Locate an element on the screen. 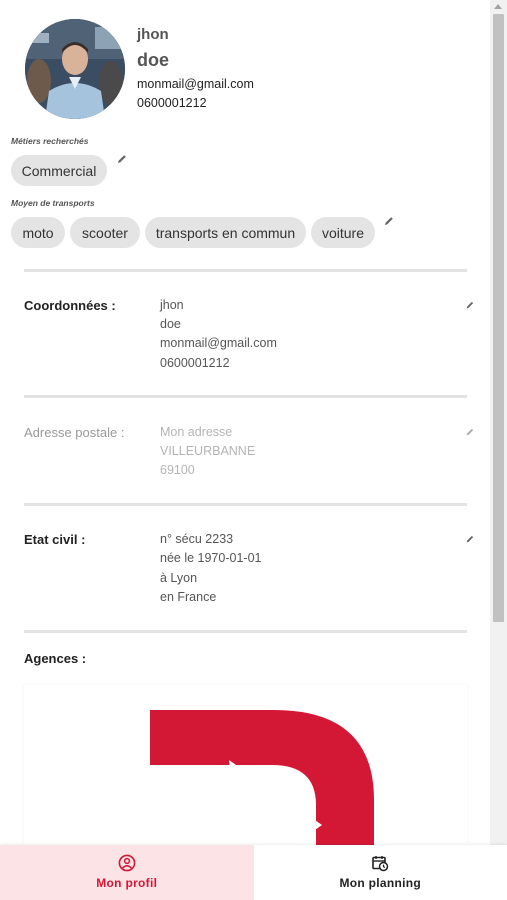 This screenshot has width=507, height=900. profile-email: monmail@gmail.com is located at coordinates (195, 84).